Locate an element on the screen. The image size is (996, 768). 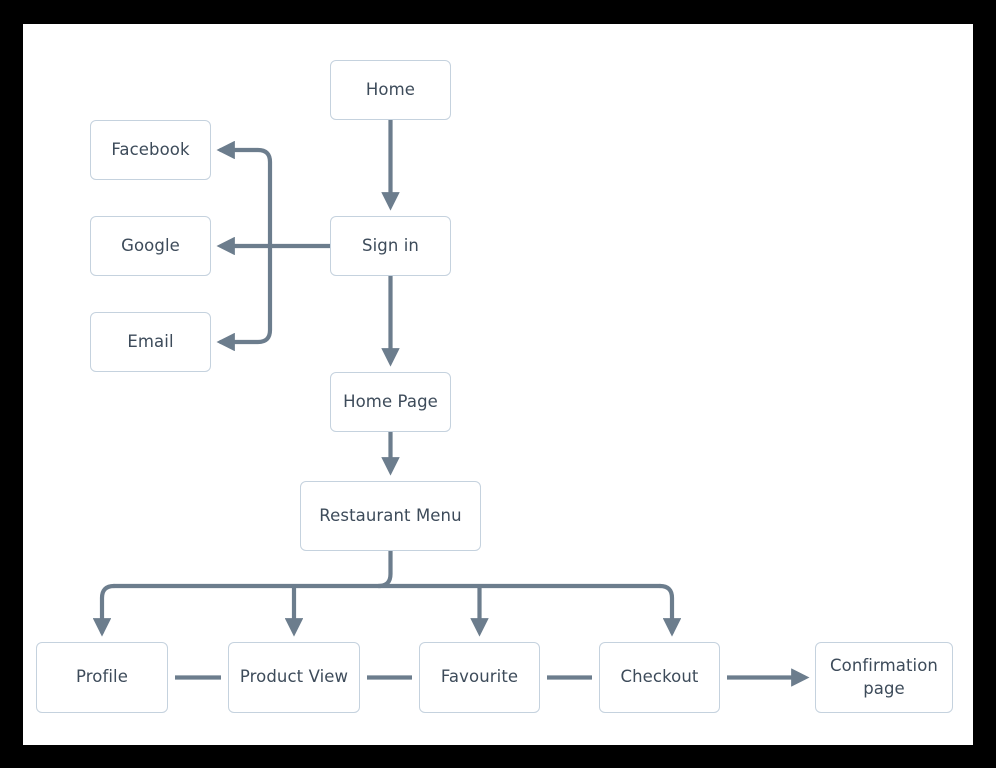
node-checkout-label: Checkout is located at coordinates (659, 677).